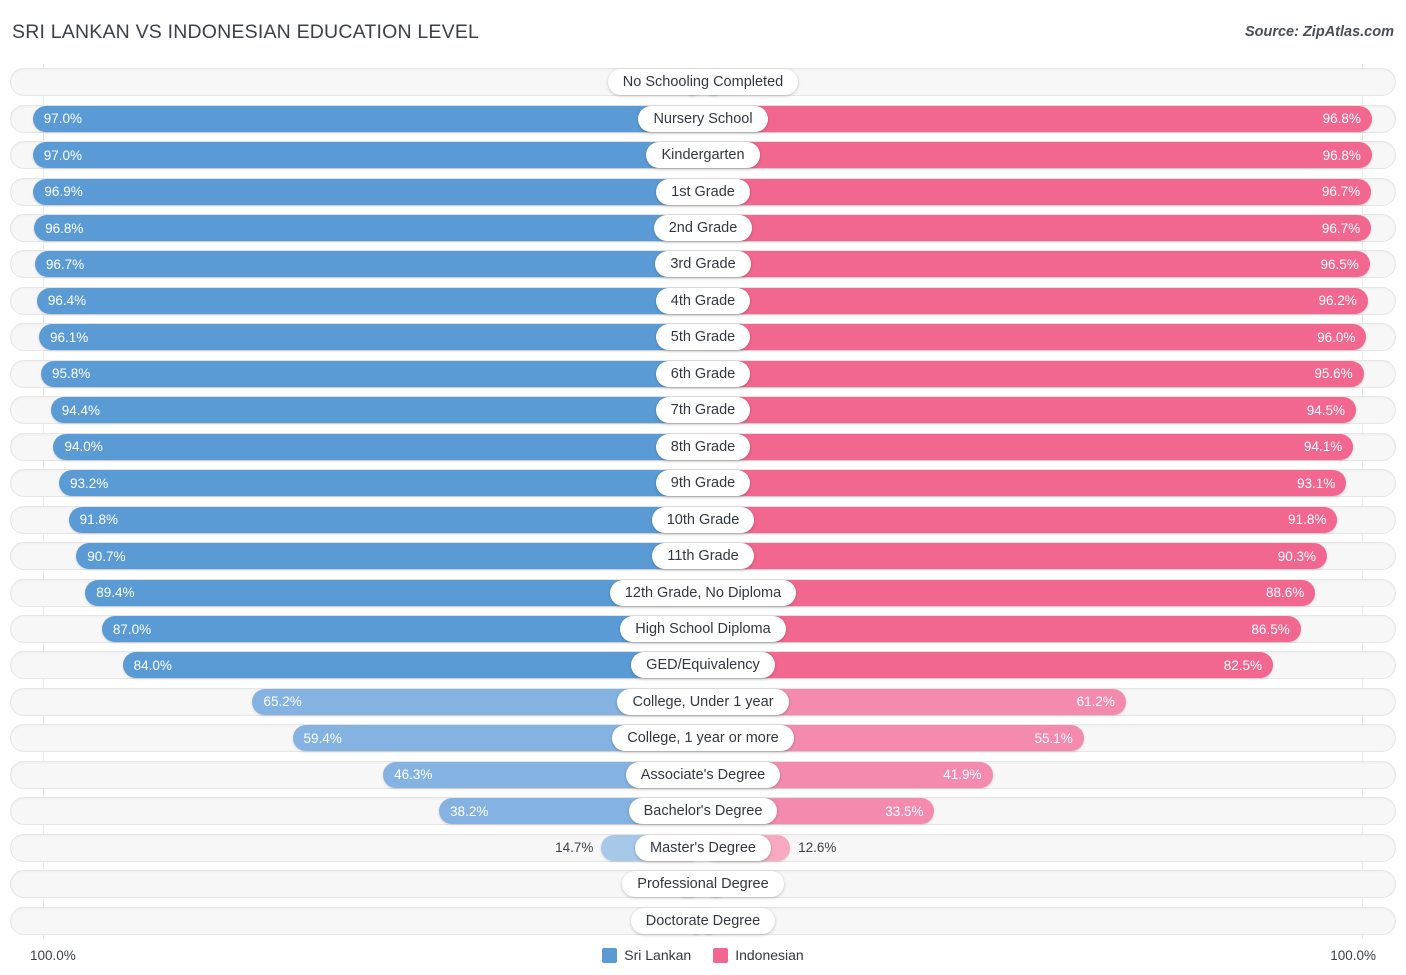  What do you see at coordinates (1048, 811) in the screenshot?
I see `right-half: 33.5%` at bounding box center [1048, 811].